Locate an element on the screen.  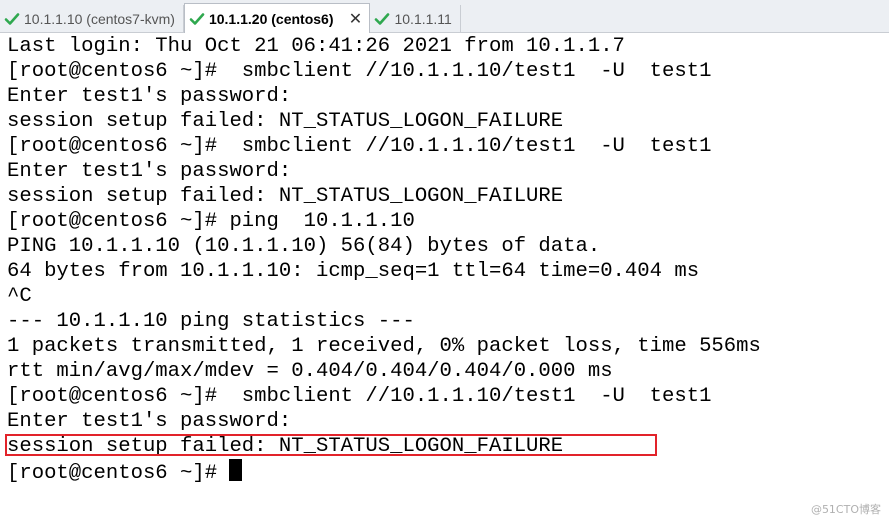
tab-label: 10.1.1.10 (centos7-kvm) is located at coordinates (99, 18).